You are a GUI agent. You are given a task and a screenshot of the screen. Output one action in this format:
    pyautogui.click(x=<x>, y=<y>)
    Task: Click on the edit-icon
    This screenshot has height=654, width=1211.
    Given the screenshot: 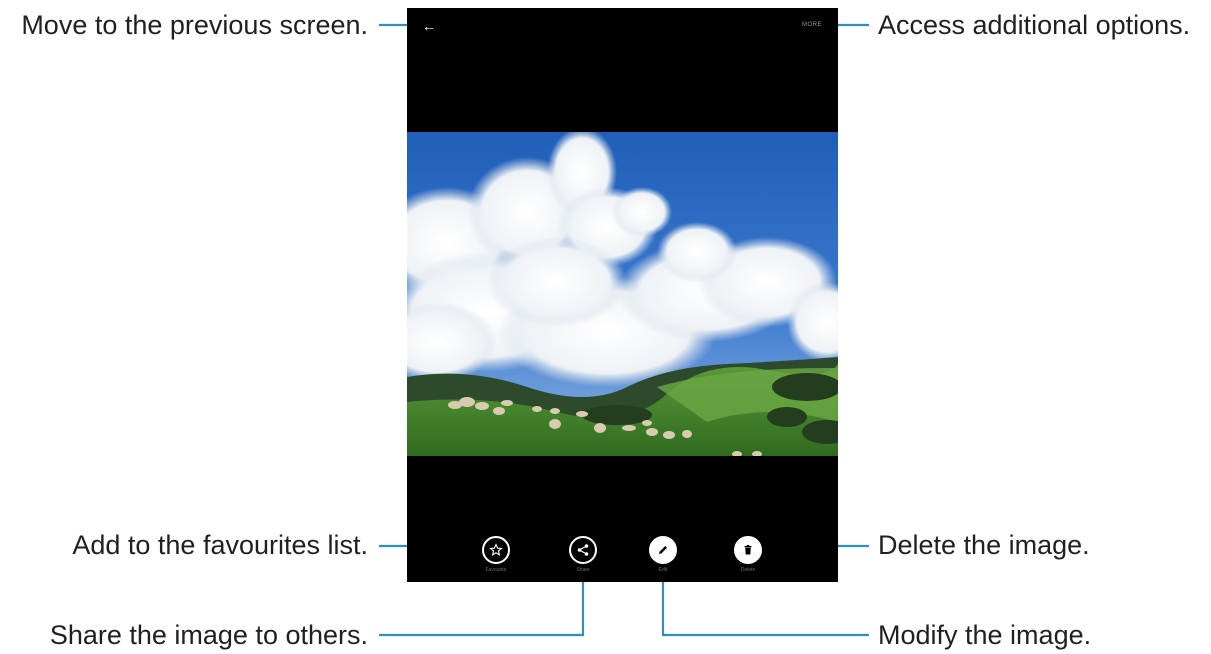 What is the action you would take?
    pyautogui.click(x=663, y=550)
    